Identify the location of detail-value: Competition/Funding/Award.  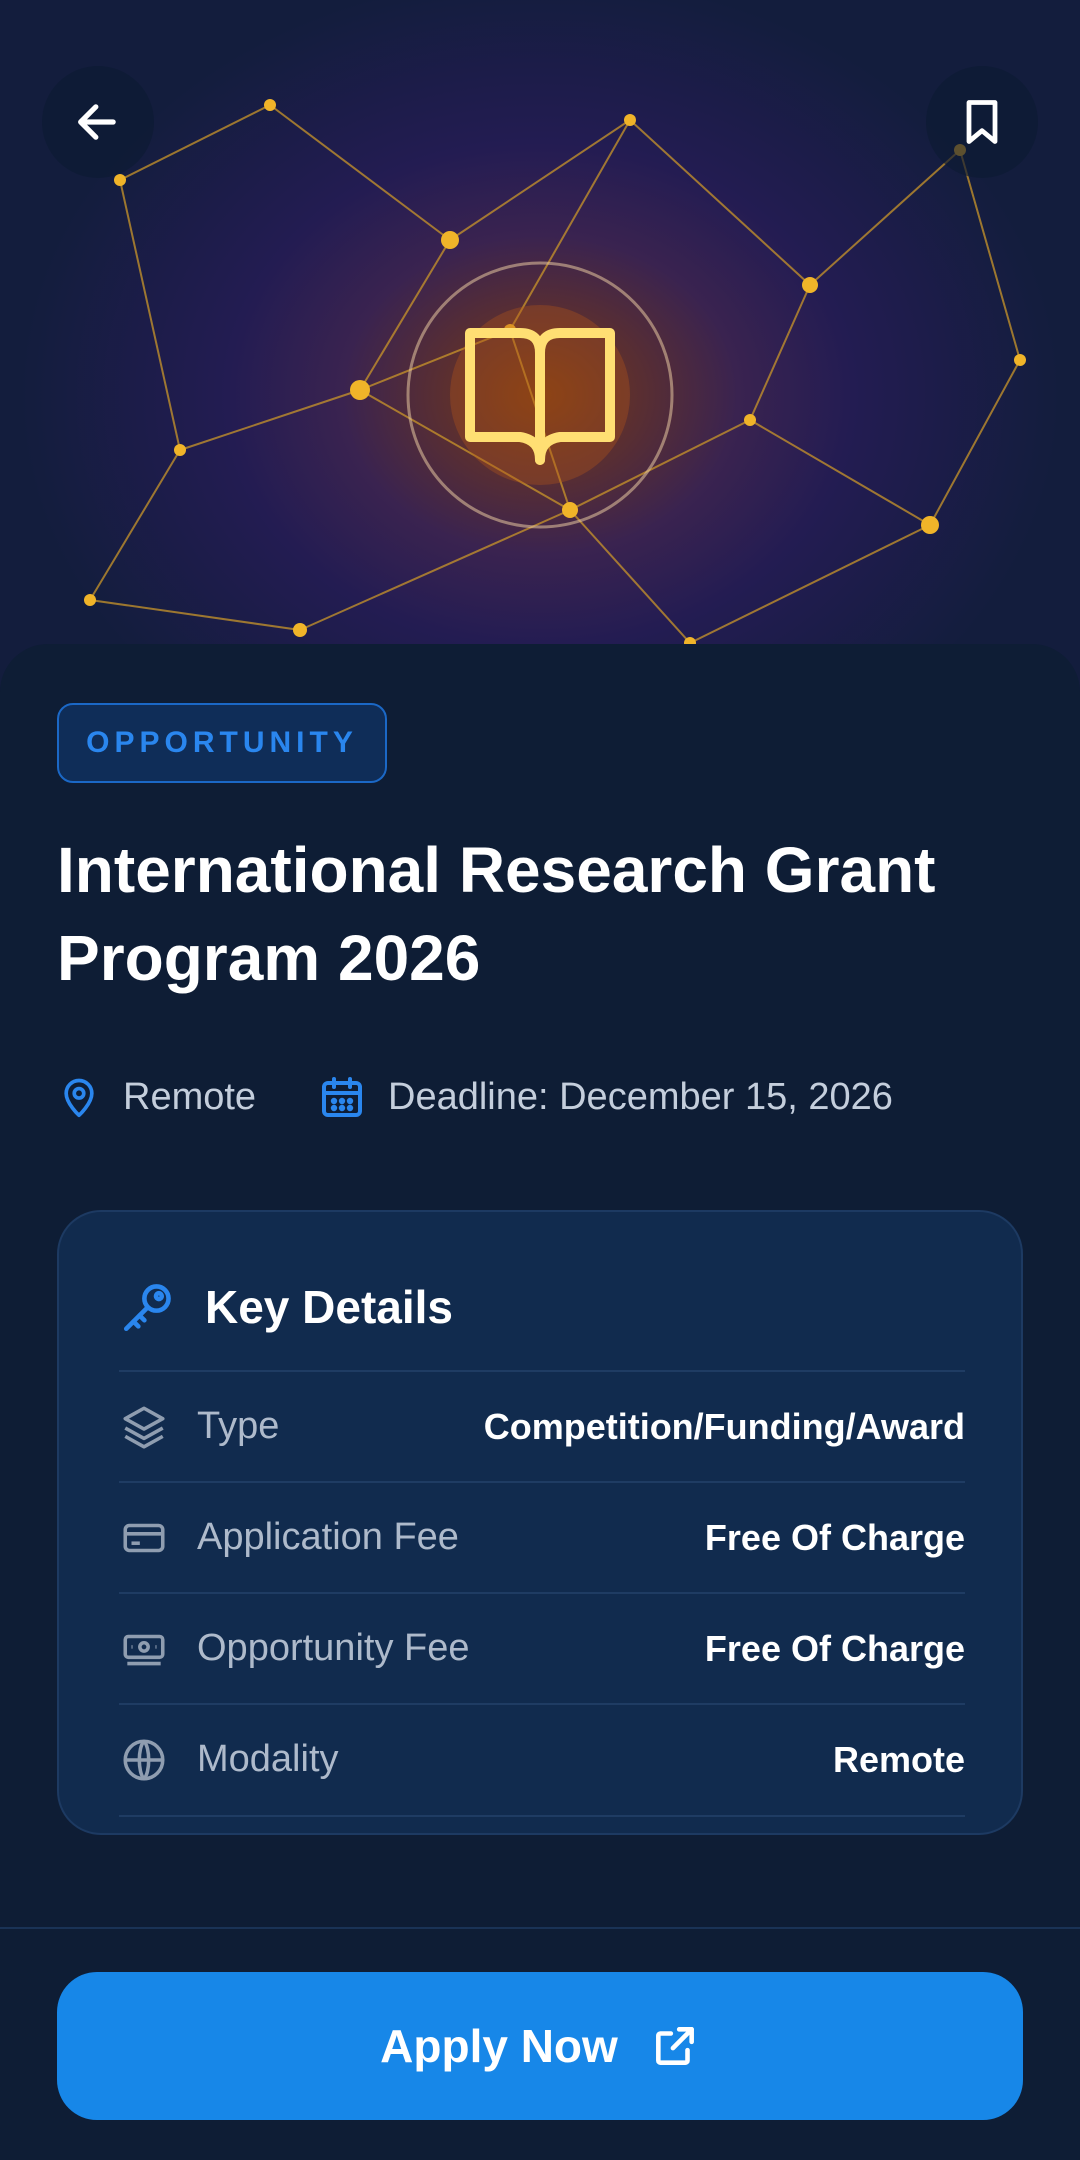
(724, 1426).